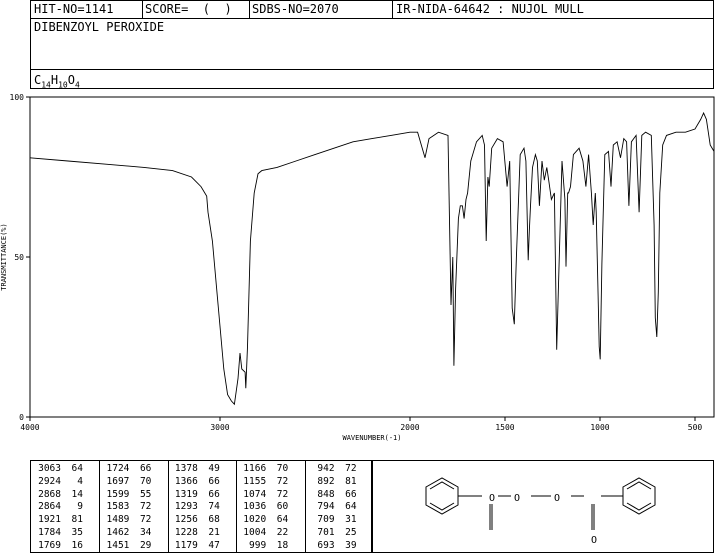 The width and height of the screenshot is (715, 556). I want to click on peak-row: 1293 74, so click(195, 507).